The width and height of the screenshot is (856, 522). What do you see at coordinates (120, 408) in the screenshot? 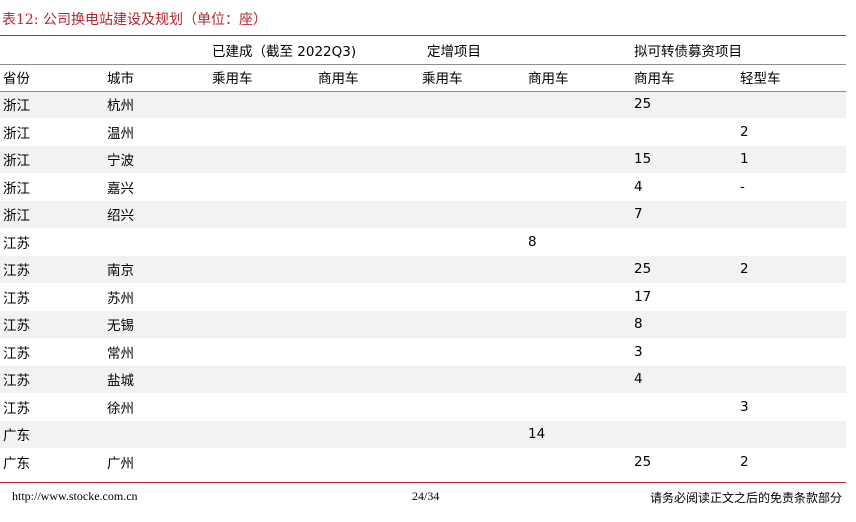
I see `cell-city: 徐州` at bounding box center [120, 408].